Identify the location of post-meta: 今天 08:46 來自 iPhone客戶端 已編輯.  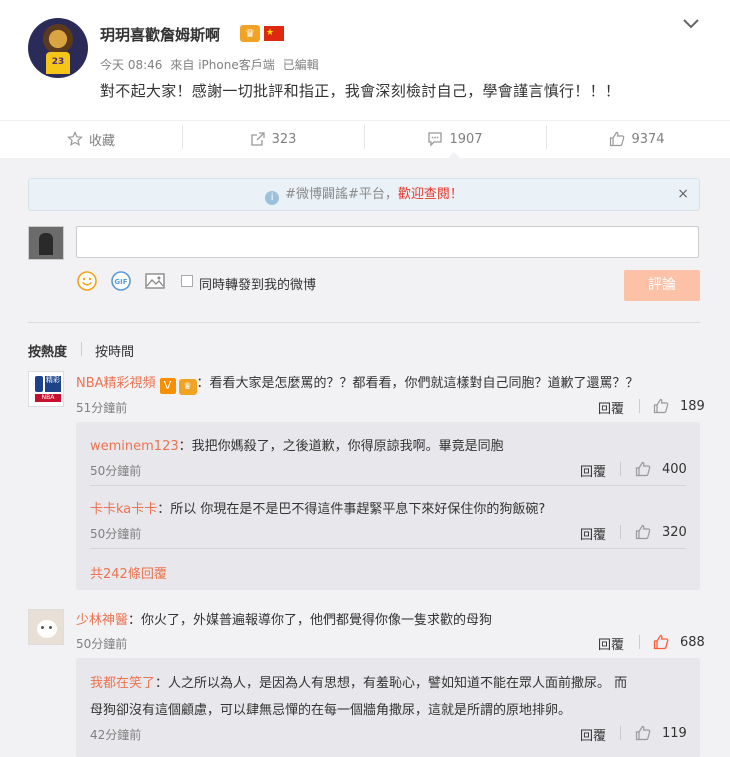
(213, 64).